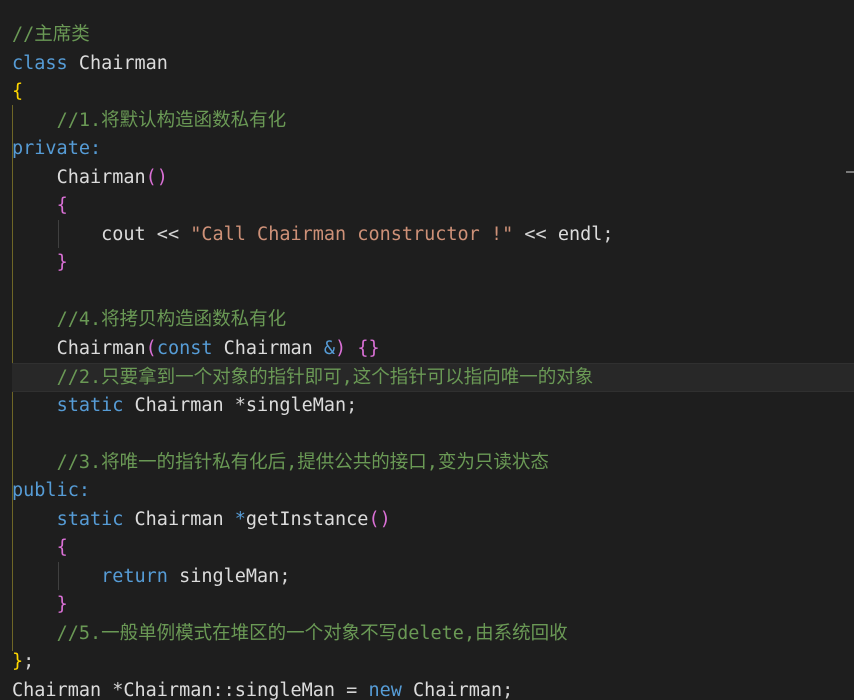 The image size is (854, 700). Describe the element at coordinates (223, 689) in the screenshot. I see `code-token: ::` at that location.